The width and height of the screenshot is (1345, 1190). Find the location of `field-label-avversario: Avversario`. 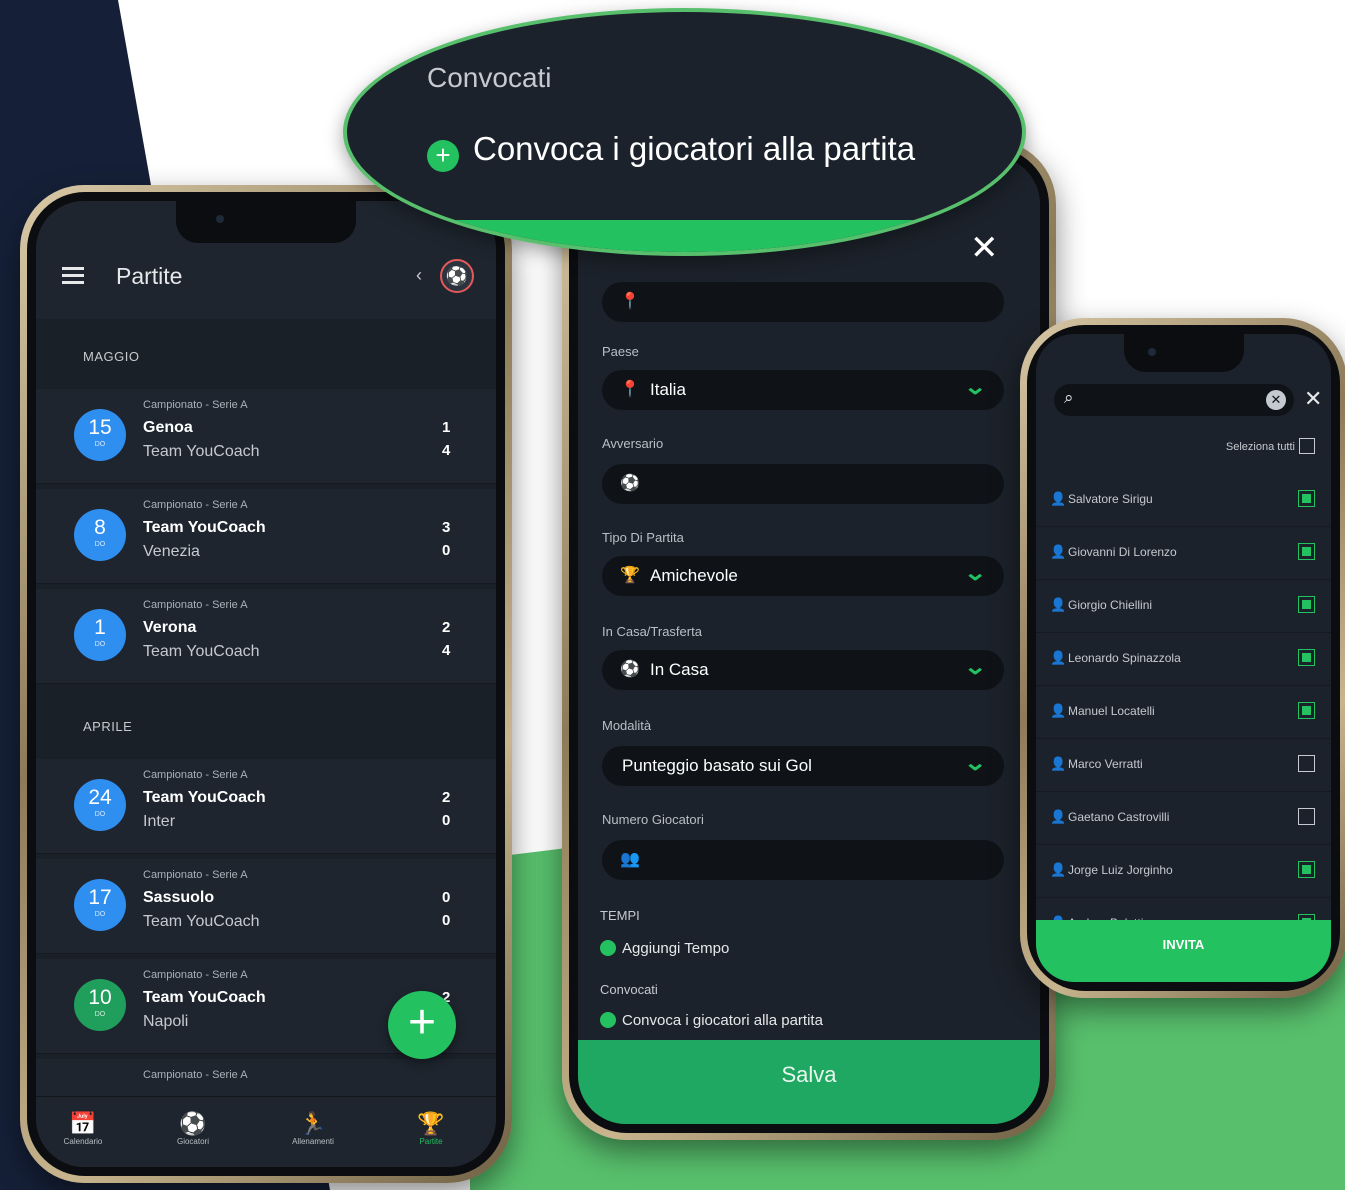

field-label-avversario: Avversario is located at coordinates (633, 443).